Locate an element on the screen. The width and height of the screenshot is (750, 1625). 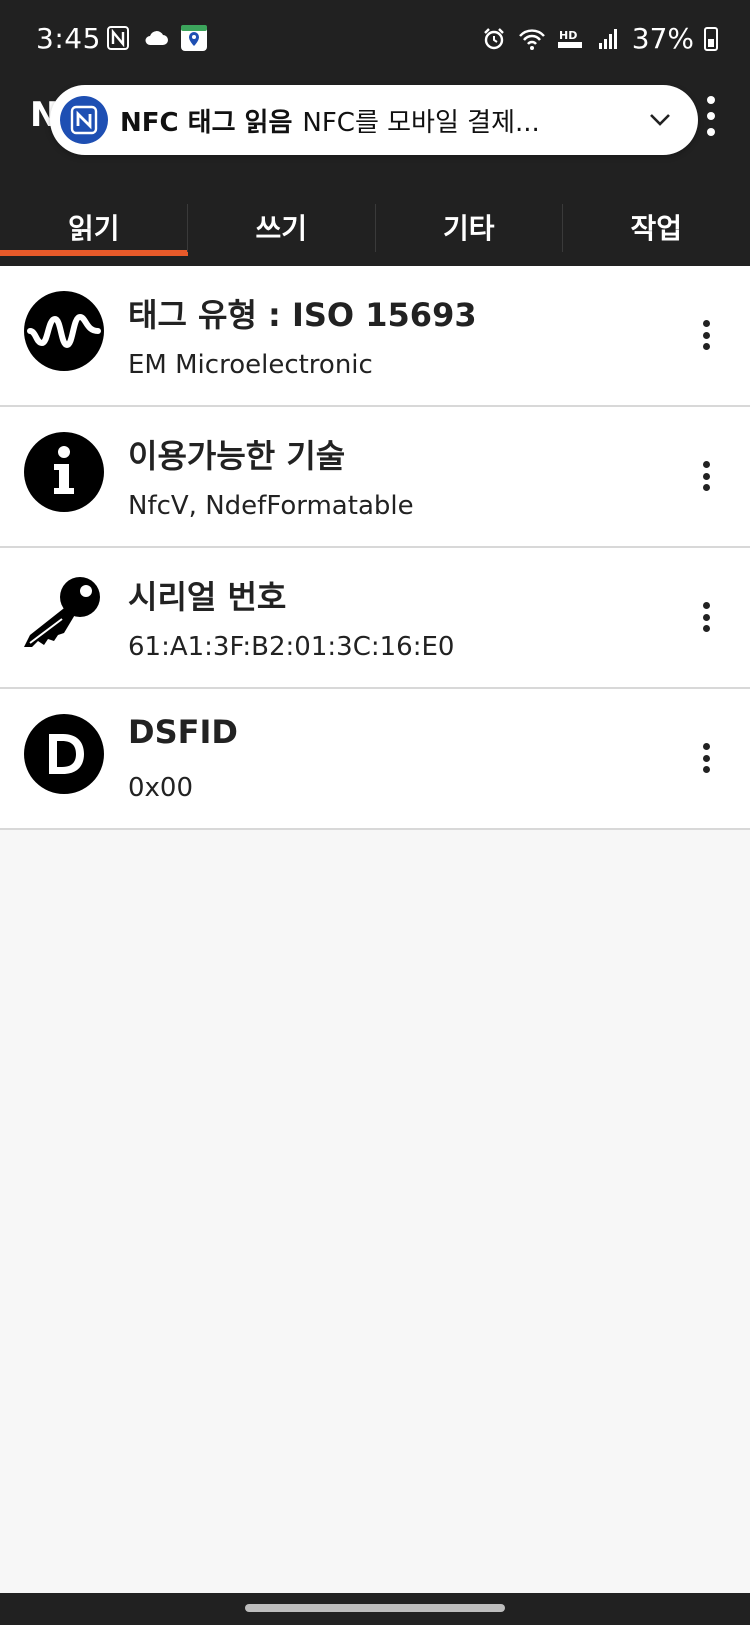
nfc-status-icon is located at coordinates (118, 38).